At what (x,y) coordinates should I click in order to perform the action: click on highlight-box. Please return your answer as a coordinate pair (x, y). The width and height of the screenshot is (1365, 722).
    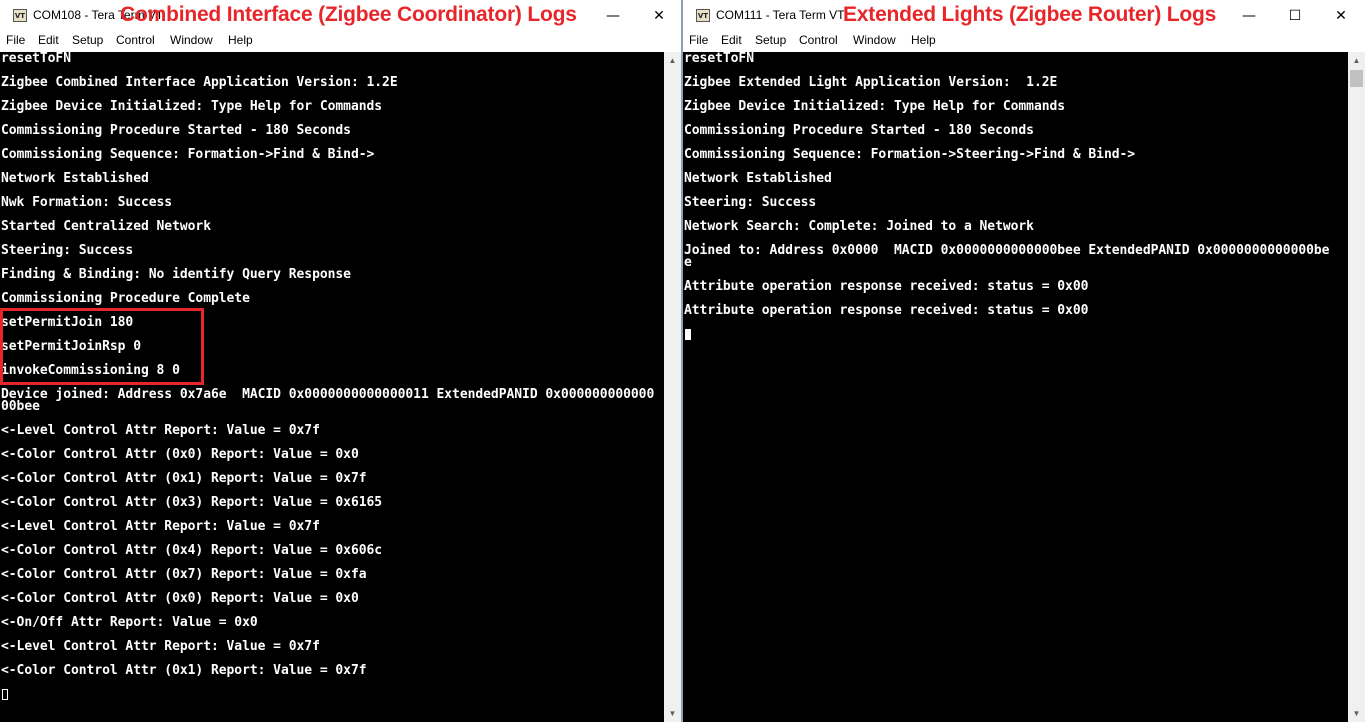
    Looking at the image, I should click on (102, 346).